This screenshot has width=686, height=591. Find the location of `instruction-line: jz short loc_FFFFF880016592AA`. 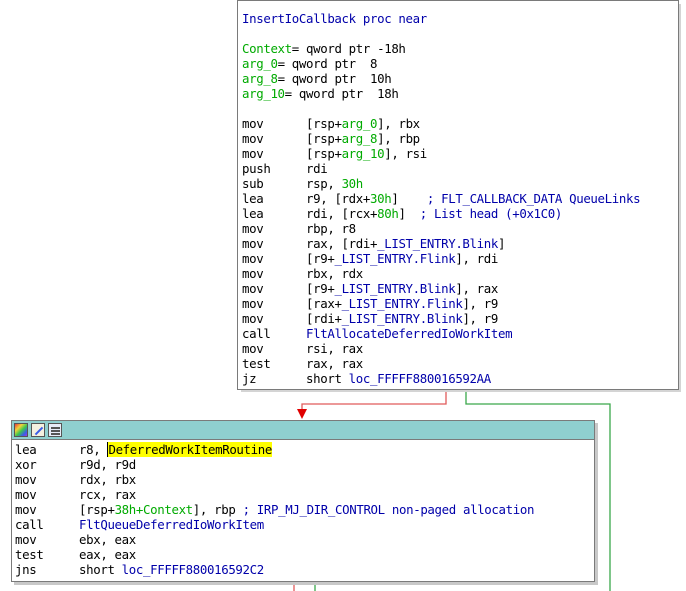

instruction-line: jz short loc_FFFFF880016592AA is located at coordinates (441, 378).